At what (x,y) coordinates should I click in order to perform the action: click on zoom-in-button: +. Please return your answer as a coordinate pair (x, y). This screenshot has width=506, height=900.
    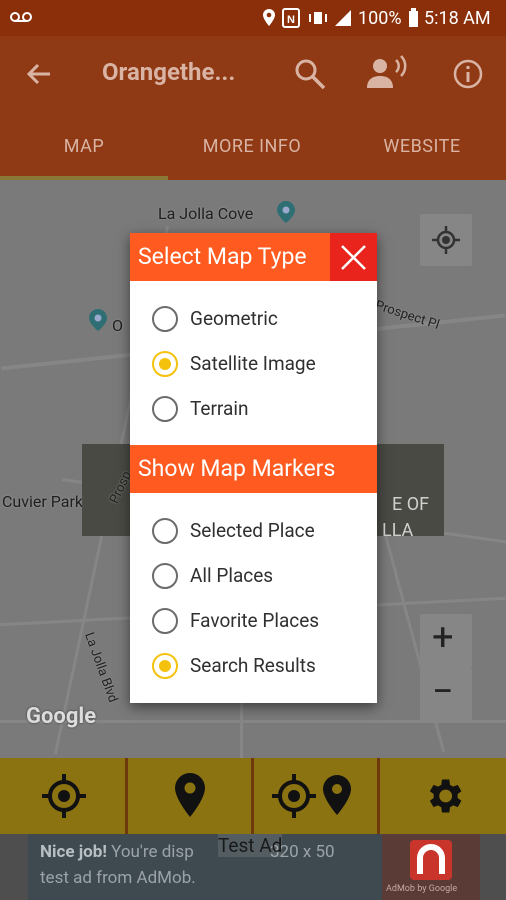
    Looking at the image, I should click on (446, 641).